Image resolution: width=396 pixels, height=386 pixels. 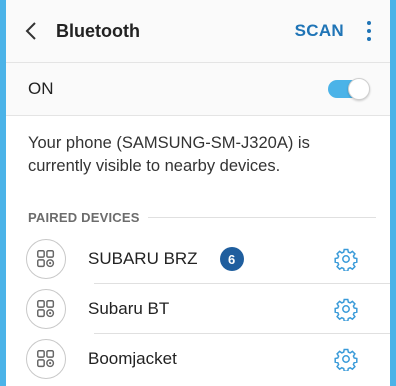 I want to click on paired-devices-header: PAIRED DEVICES, so click(x=198, y=217).